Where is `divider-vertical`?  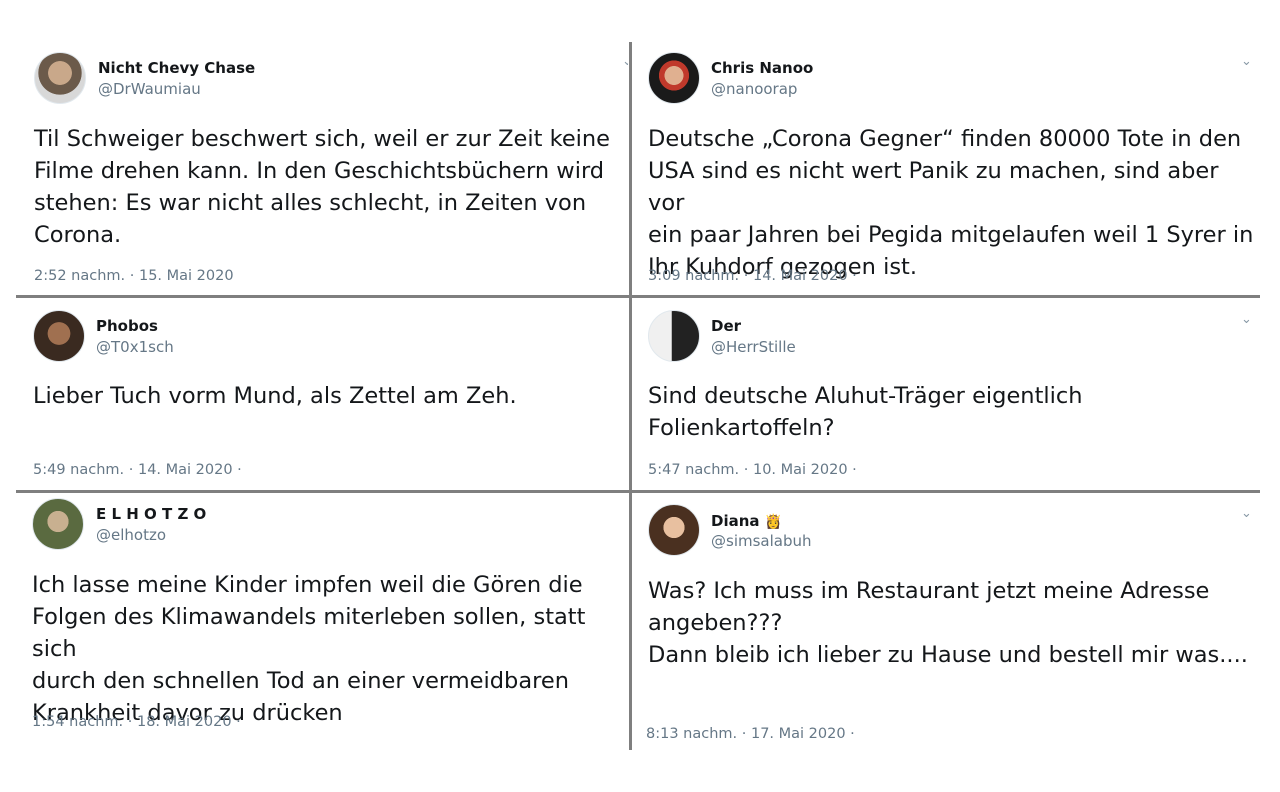
divider-vertical is located at coordinates (630, 396).